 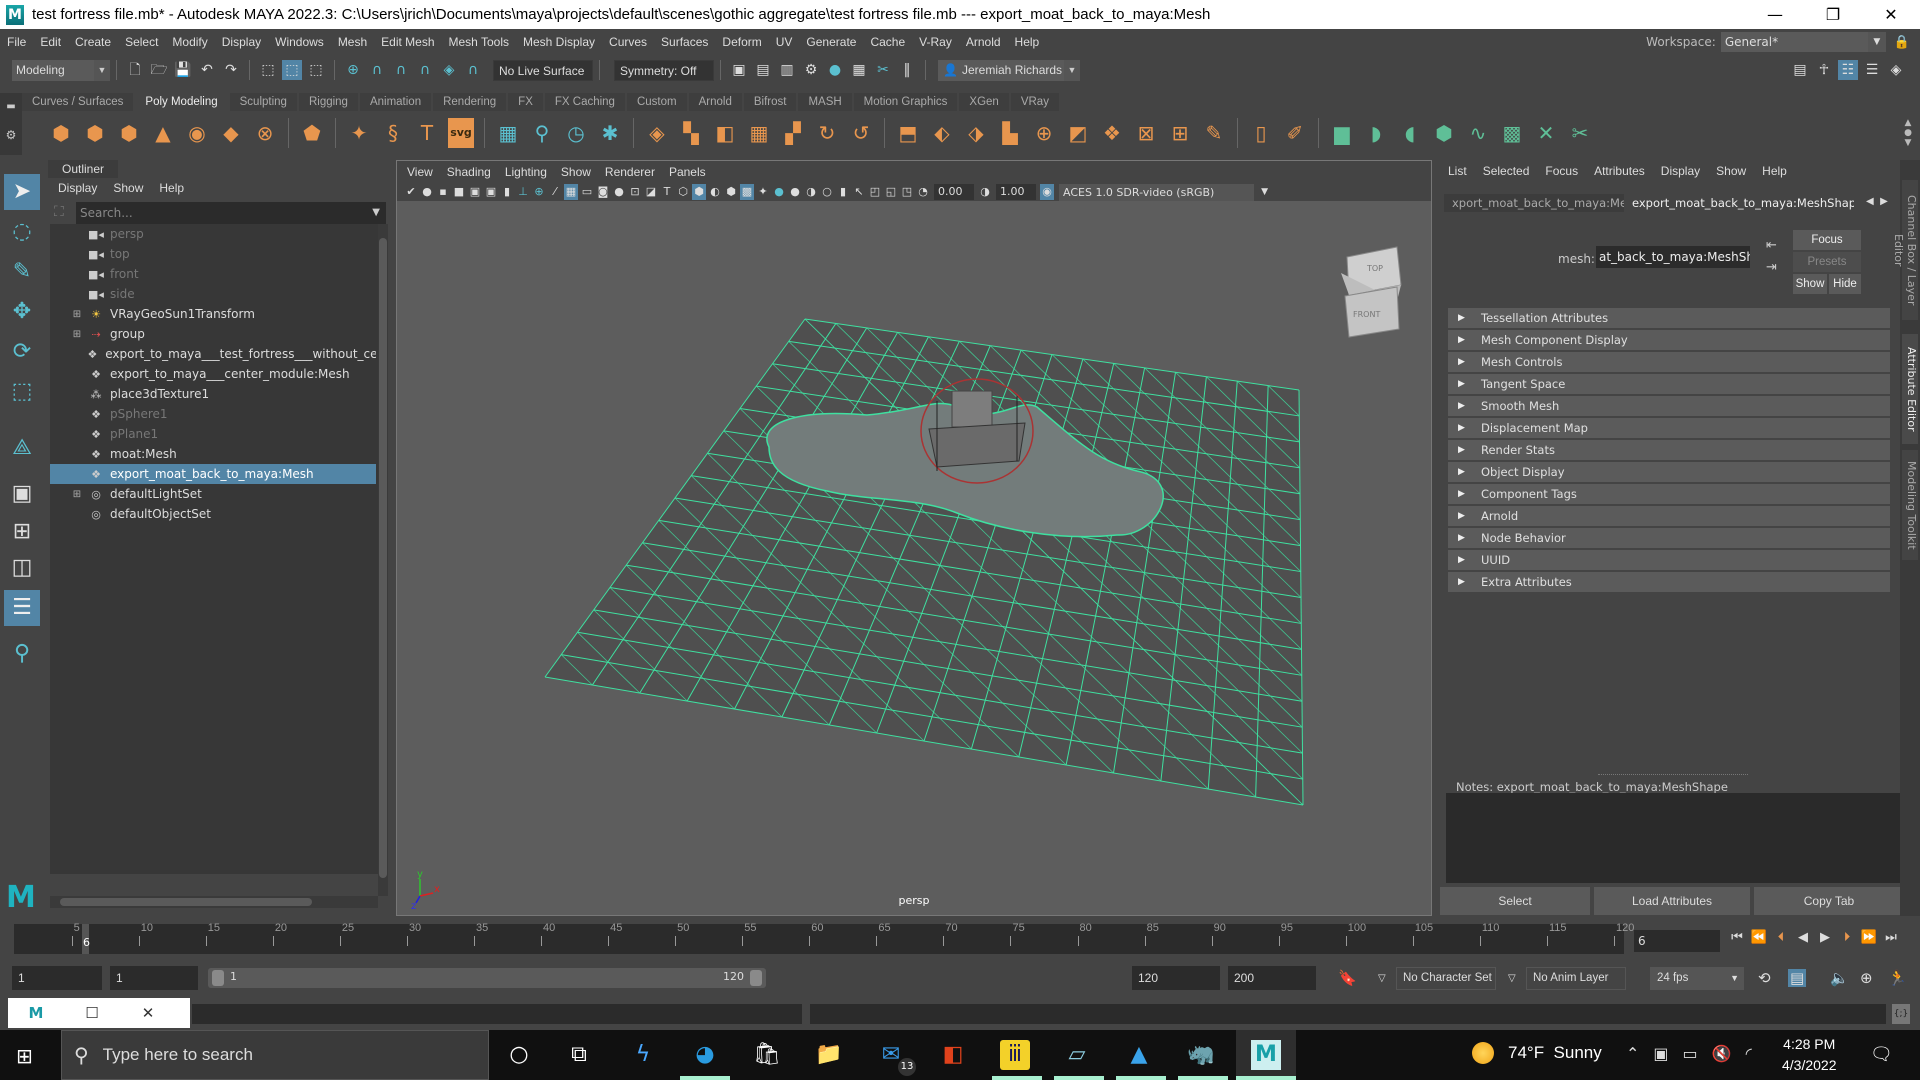 What do you see at coordinates (1908, 133) in the screenshot?
I see `shelf-scroll: ▲ ● ▼` at bounding box center [1908, 133].